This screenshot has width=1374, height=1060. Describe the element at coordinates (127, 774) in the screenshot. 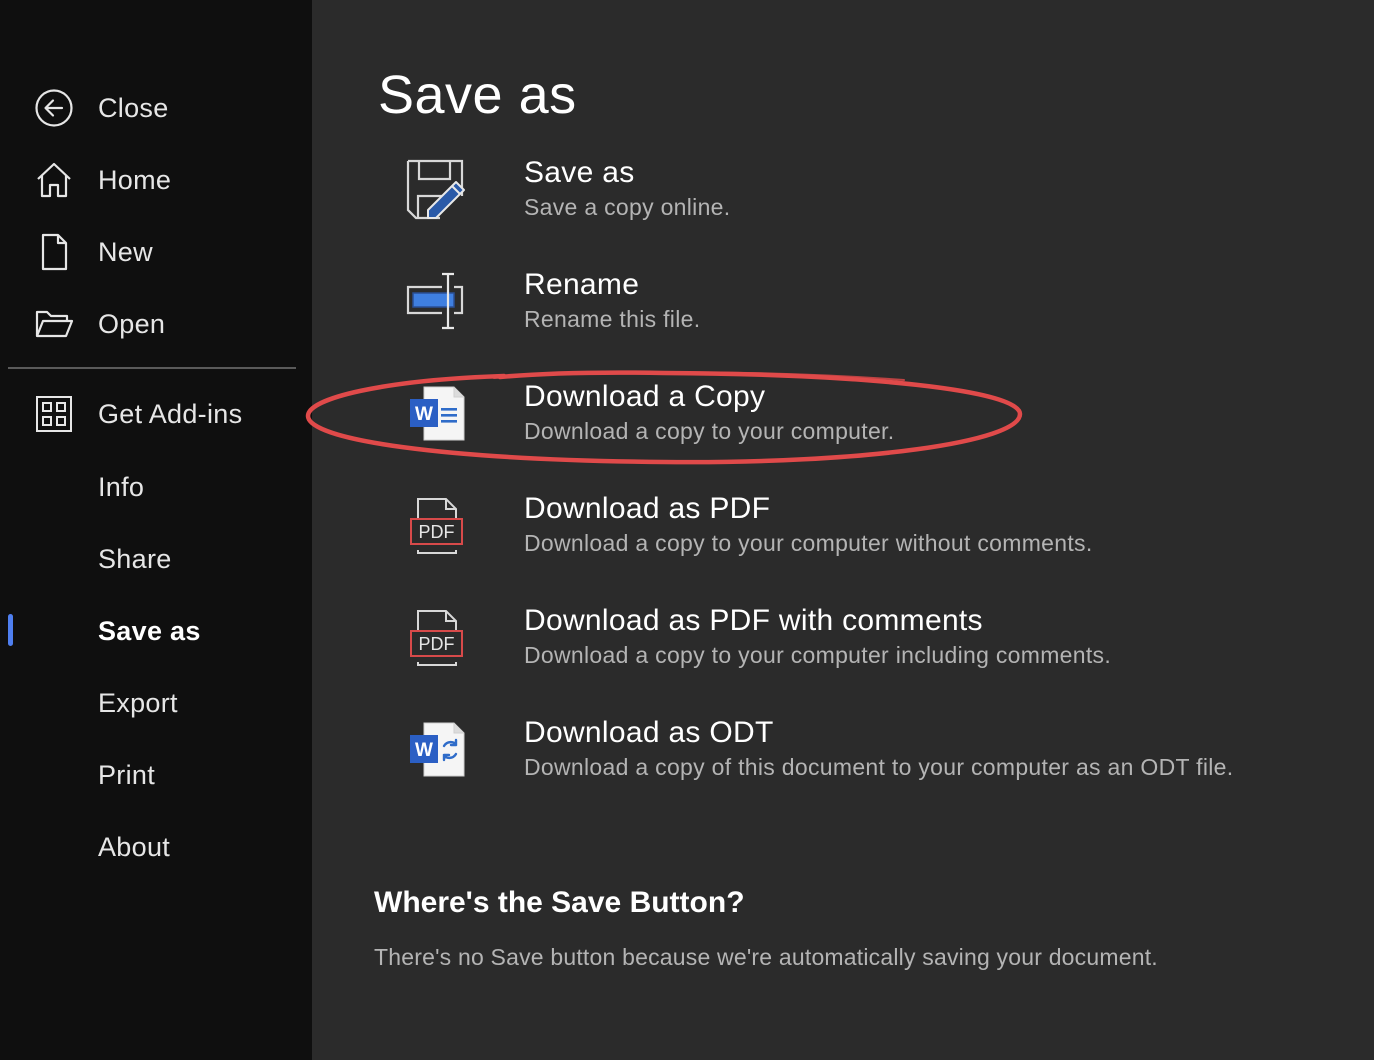

I see `nav-print-label: Print` at that location.